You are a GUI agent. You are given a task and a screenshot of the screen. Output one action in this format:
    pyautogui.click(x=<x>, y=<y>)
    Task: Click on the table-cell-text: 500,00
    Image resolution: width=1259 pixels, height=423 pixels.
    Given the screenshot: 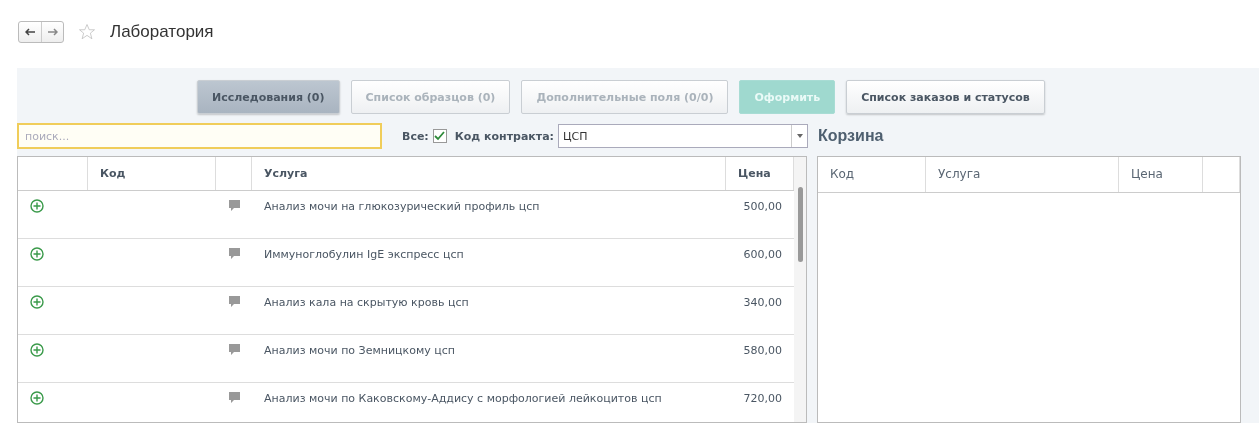 What is the action you would take?
    pyautogui.click(x=762, y=207)
    